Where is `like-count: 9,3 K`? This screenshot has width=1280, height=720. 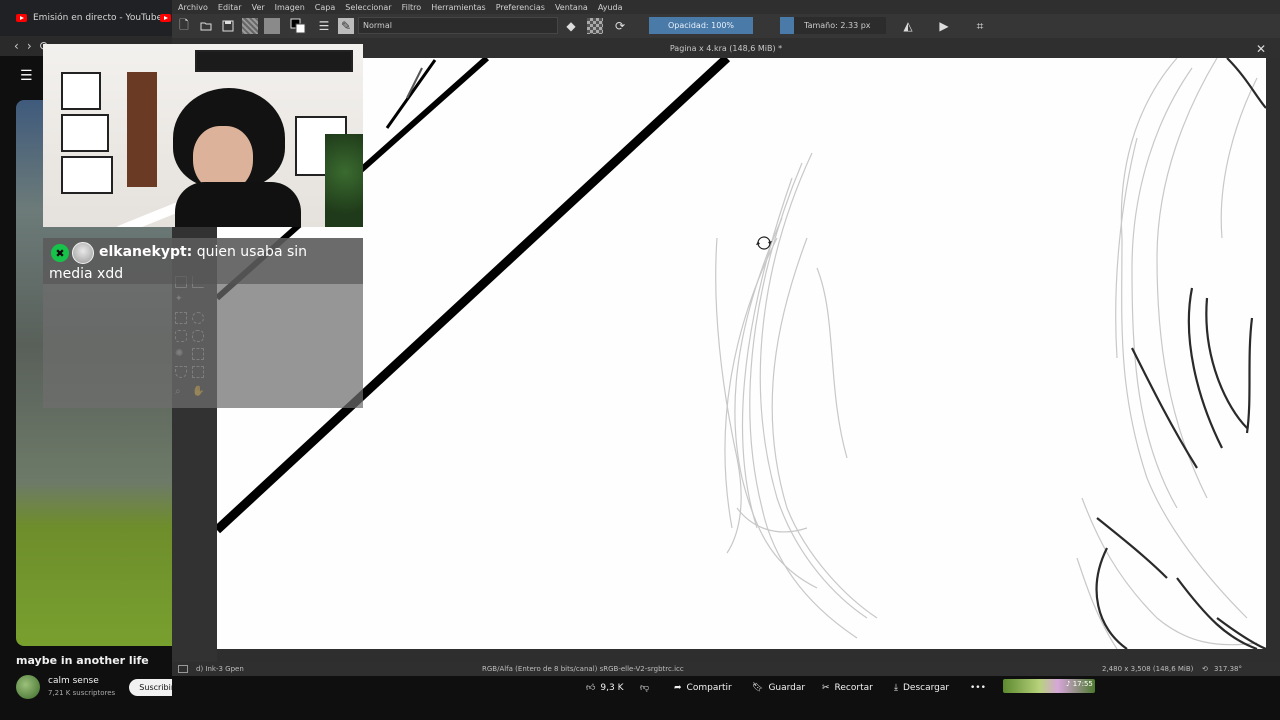 like-count: 9,3 K is located at coordinates (612, 688).